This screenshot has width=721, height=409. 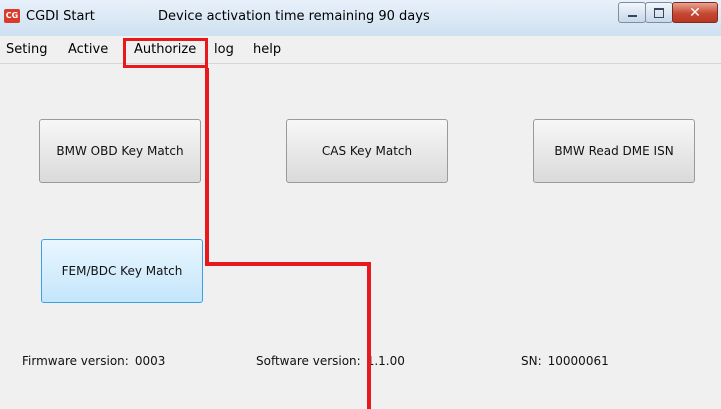 I want to click on minimize-icon, so click(x=632, y=15).